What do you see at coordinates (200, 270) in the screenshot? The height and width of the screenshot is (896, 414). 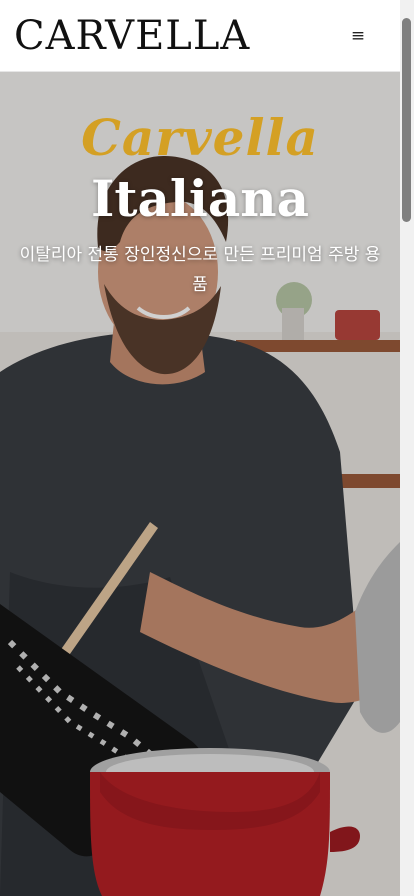 I see `hero-description: 이탈리아 전통 장인정신으로 만든 프리미엄 주방 용품` at bounding box center [200, 270].